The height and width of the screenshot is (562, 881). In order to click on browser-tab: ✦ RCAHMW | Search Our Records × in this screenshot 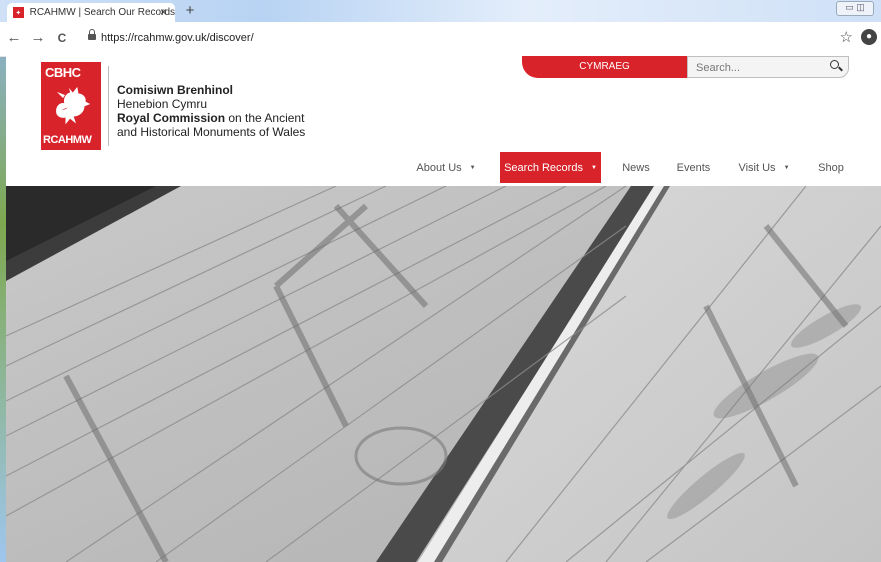, I will do `click(91, 12)`.